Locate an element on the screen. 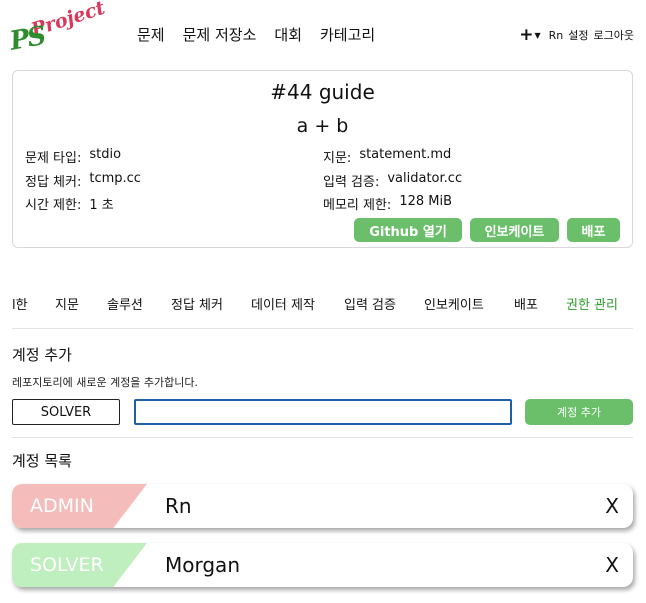 The width and height of the screenshot is (646, 603). memory-limit-label: 메모리 제한: is located at coordinates (357, 205).